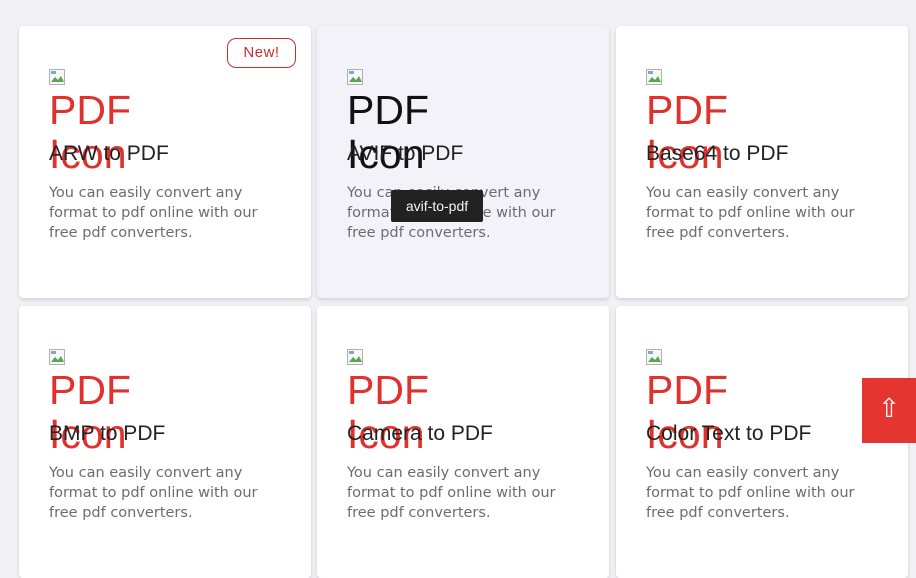 This screenshot has height=578, width=916. Describe the element at coordinates (728, 434) in the screenshot. I see `card-title: Color Text to PDF` at that location.